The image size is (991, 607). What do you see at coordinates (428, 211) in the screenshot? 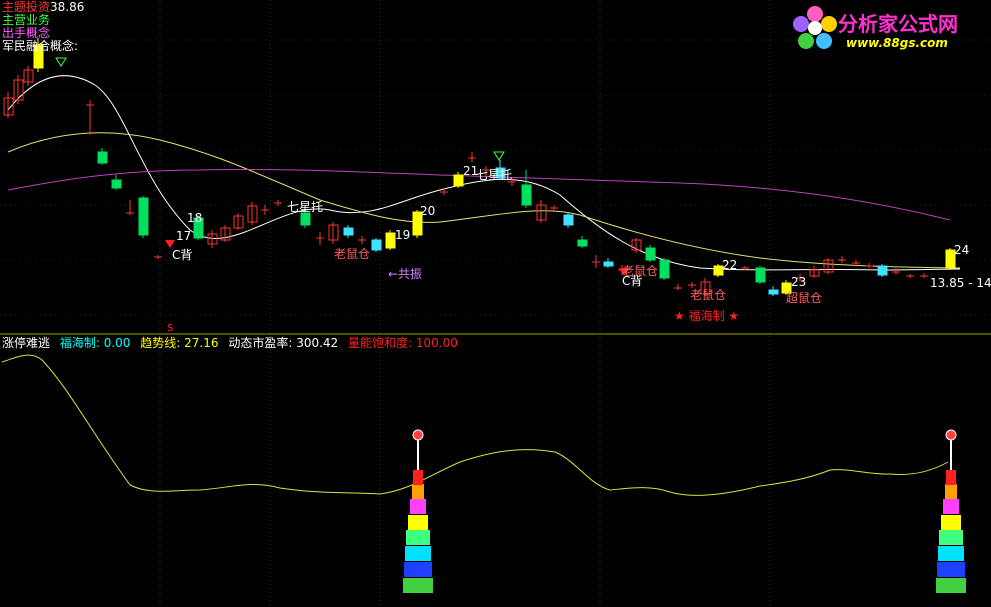
I see `label-20: 20` at bounding box center [428, 211].